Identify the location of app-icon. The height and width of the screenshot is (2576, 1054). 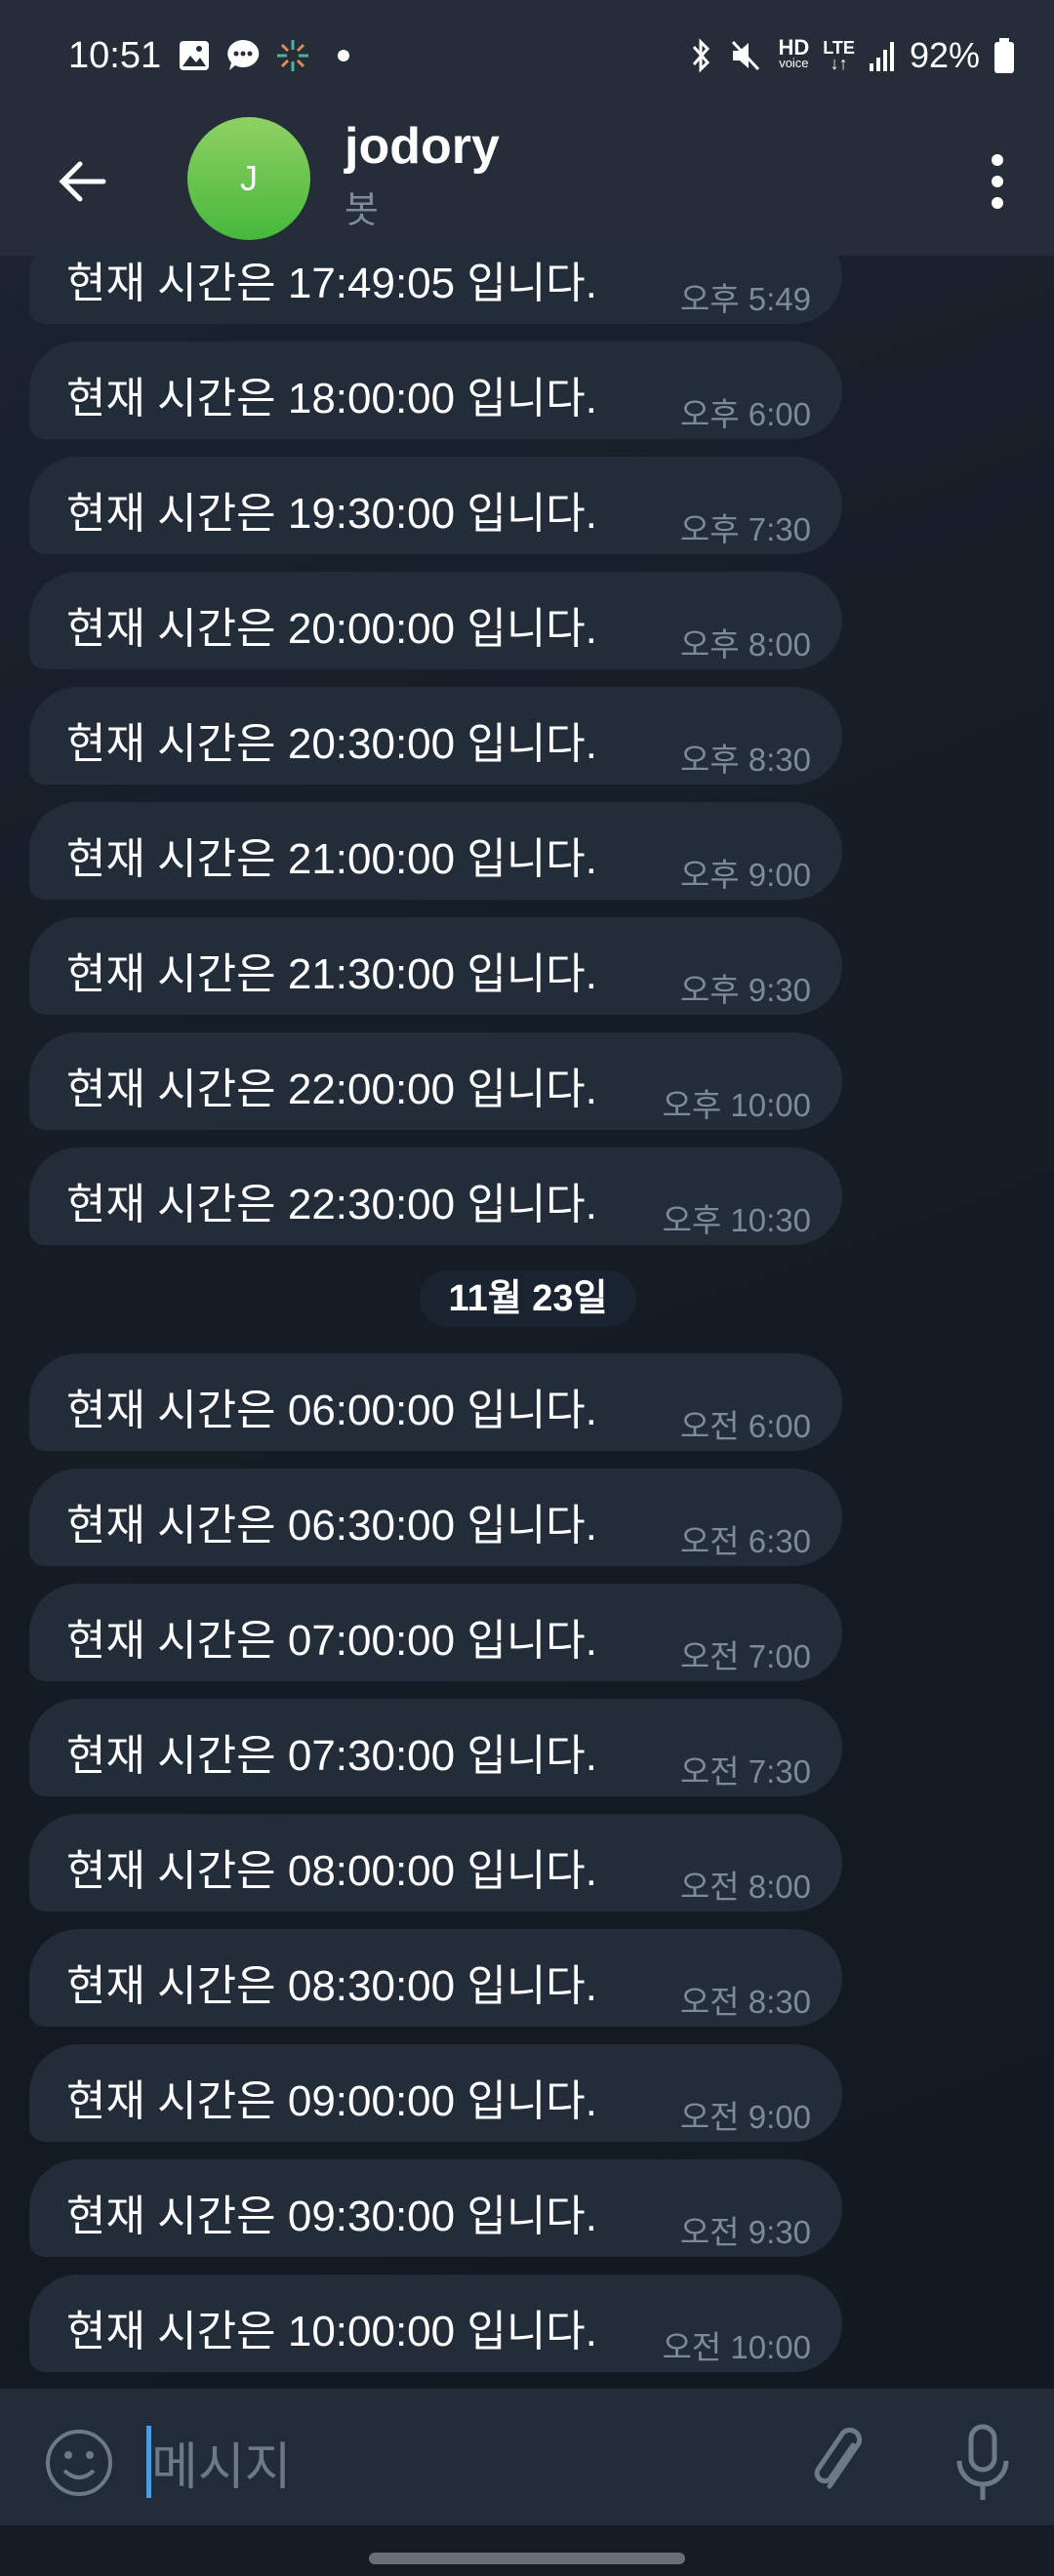
(292, 55).